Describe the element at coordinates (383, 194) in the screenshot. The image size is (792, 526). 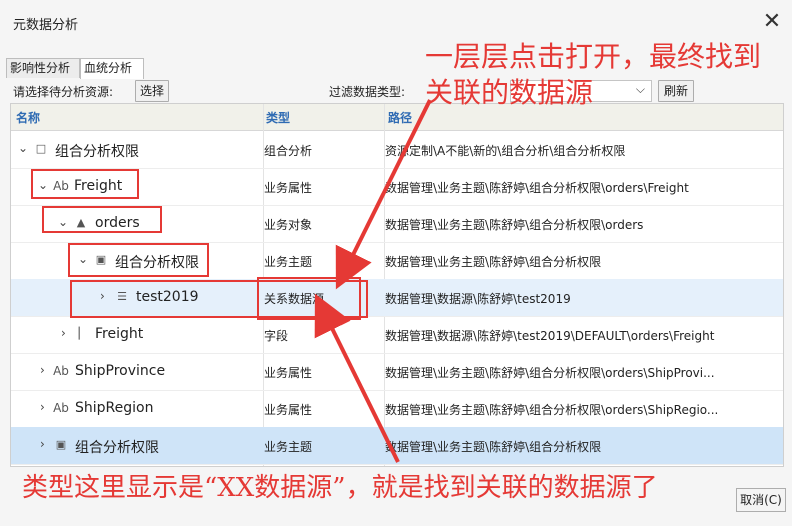
I see `arrow-to-type-cell` at that location.